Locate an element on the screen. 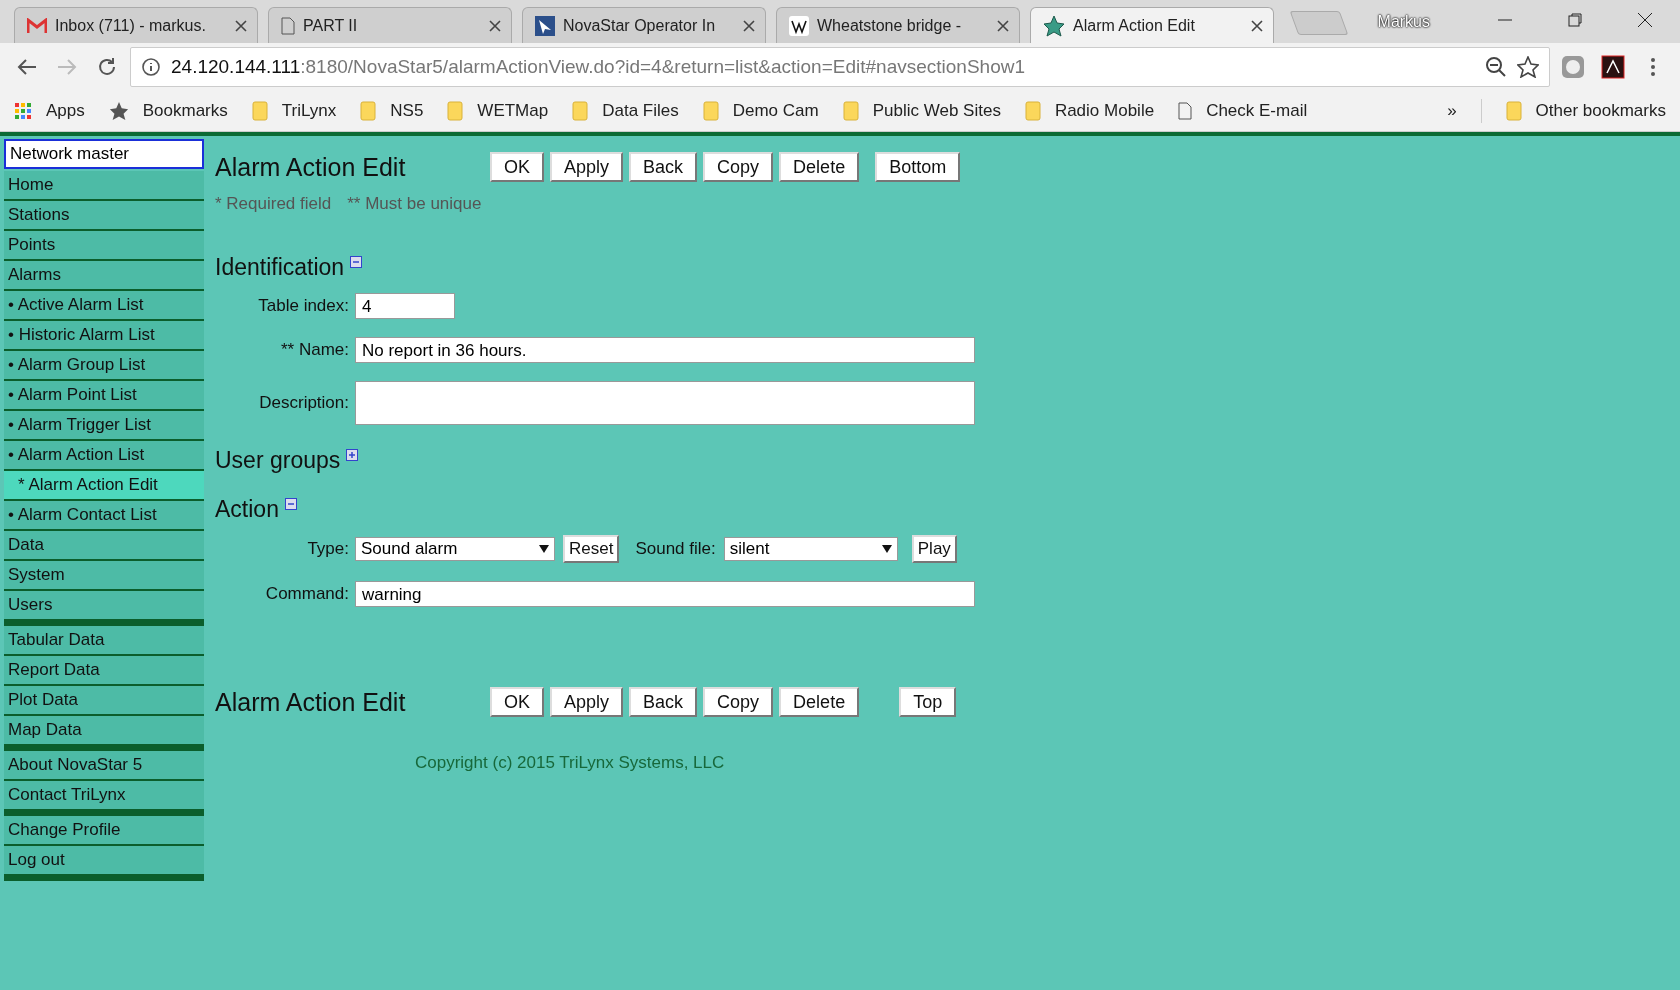  nav-link: Report Data is located at coordinates (104, 671).